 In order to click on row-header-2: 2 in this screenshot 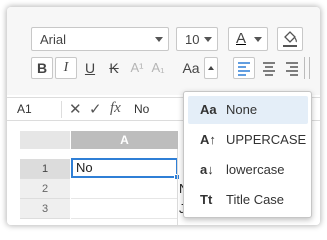, I will do `click(45, 189)`.